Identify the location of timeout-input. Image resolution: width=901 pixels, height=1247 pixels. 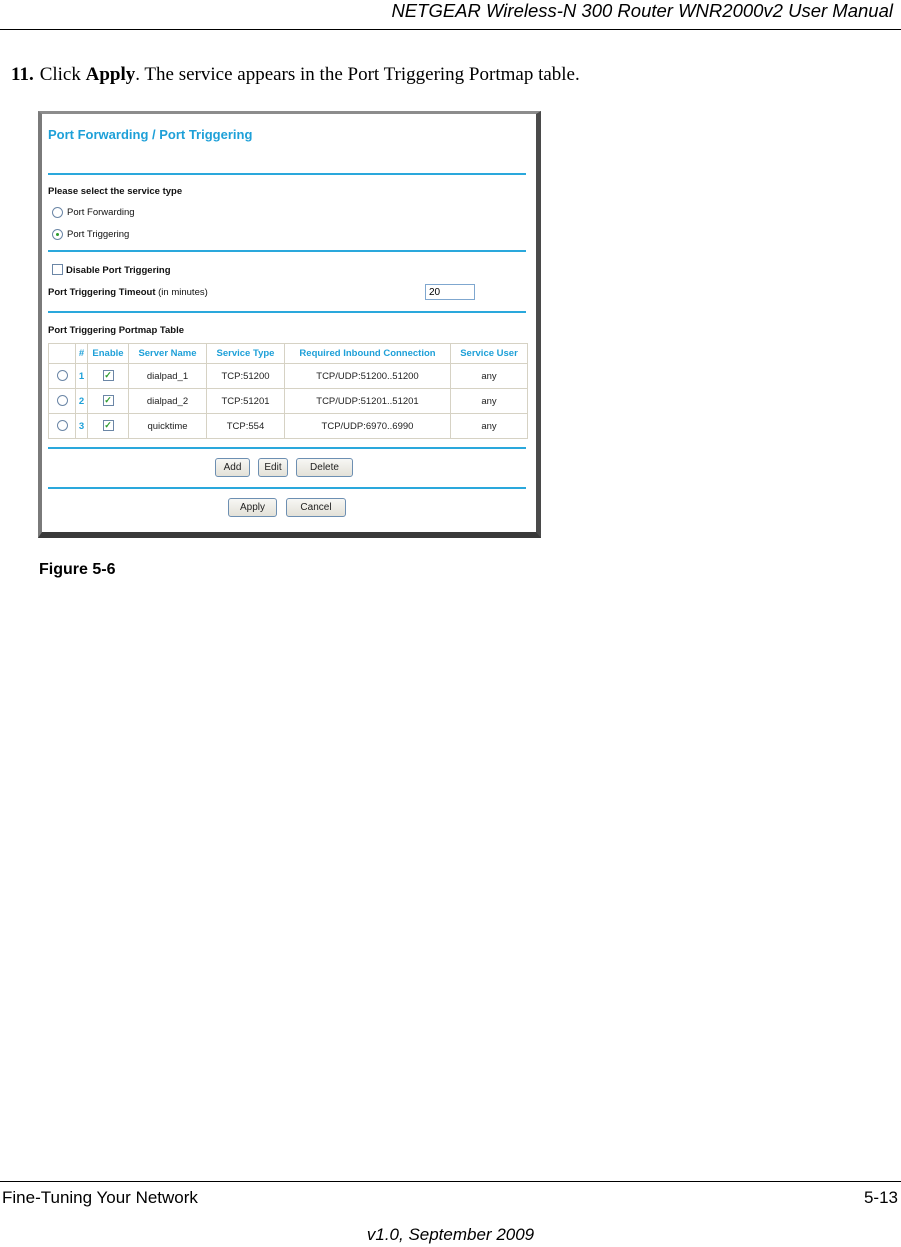
(450, 292).